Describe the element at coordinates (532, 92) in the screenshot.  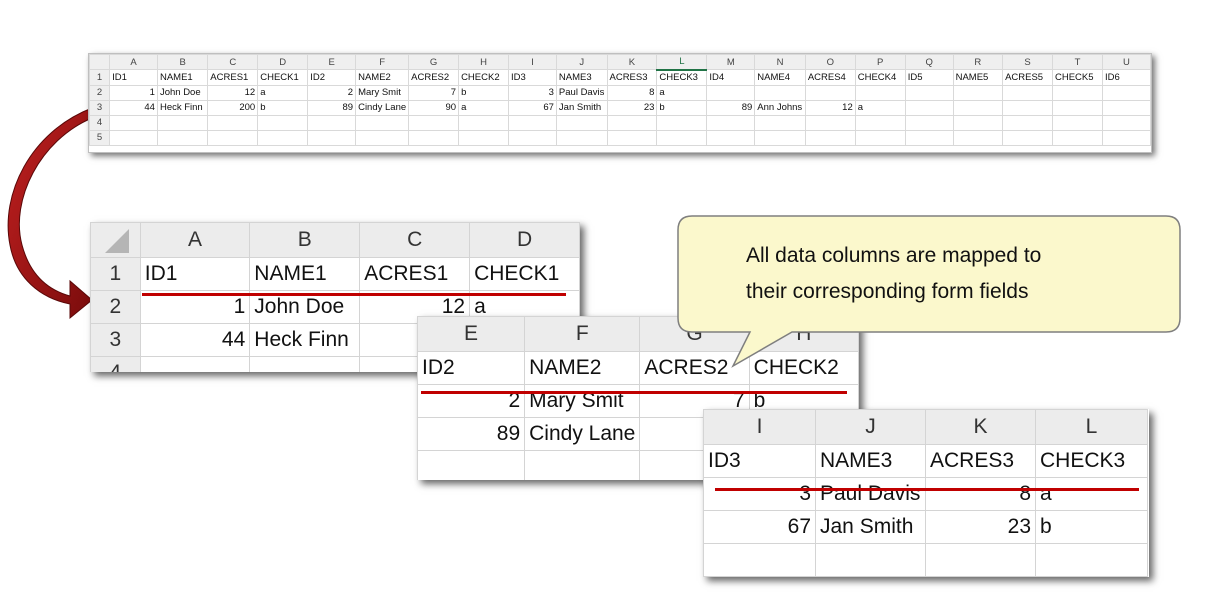
I see `cell: 3` at that location.